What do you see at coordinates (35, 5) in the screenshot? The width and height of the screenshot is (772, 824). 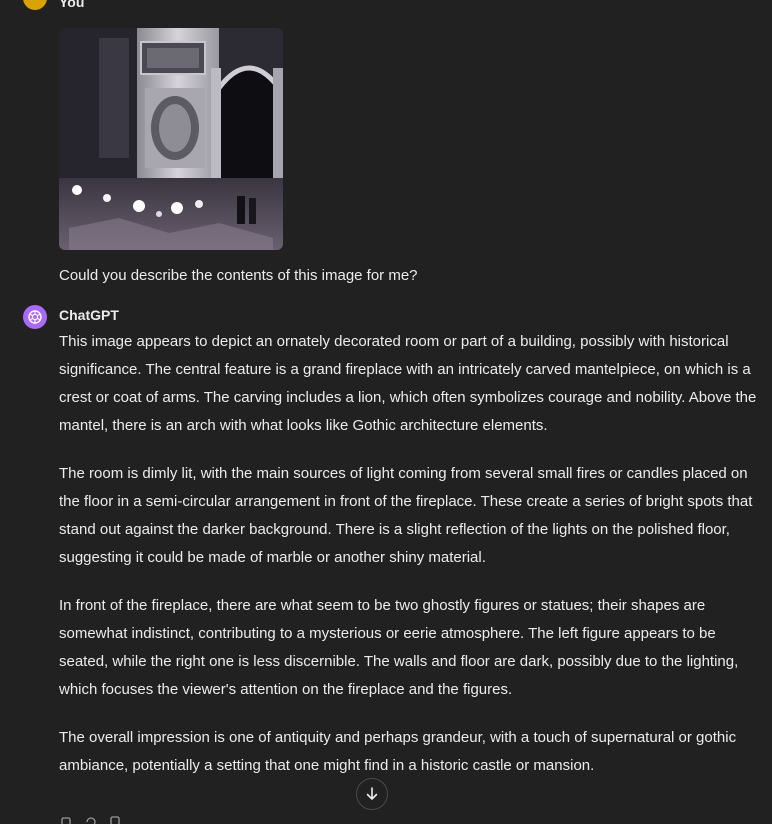 I see `user-avatar-icon` at bounding box center [35, 5].